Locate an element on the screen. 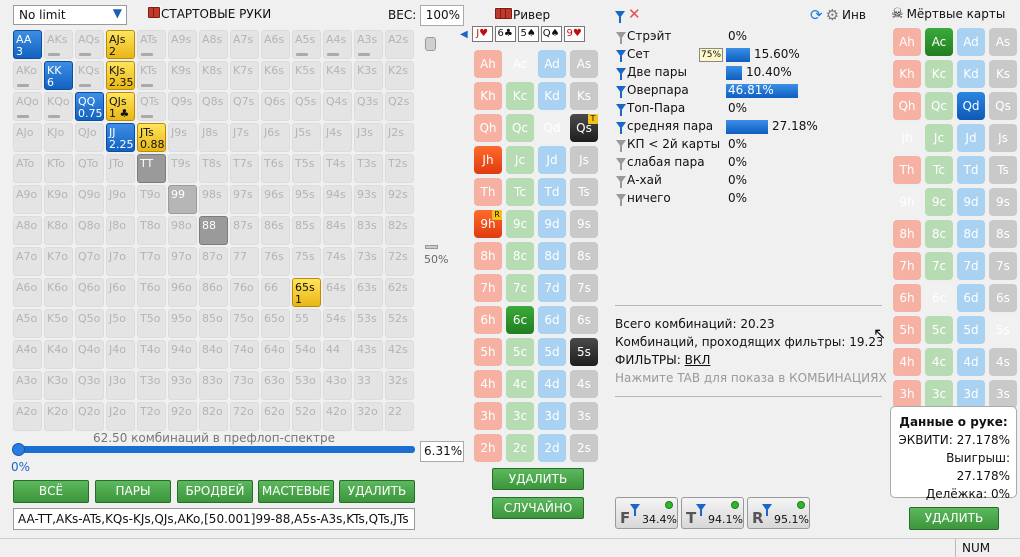 The height and width of the screenshot is (557, 1020). hand-cell: KJs 2.35 is located at coordinates (120, 75).